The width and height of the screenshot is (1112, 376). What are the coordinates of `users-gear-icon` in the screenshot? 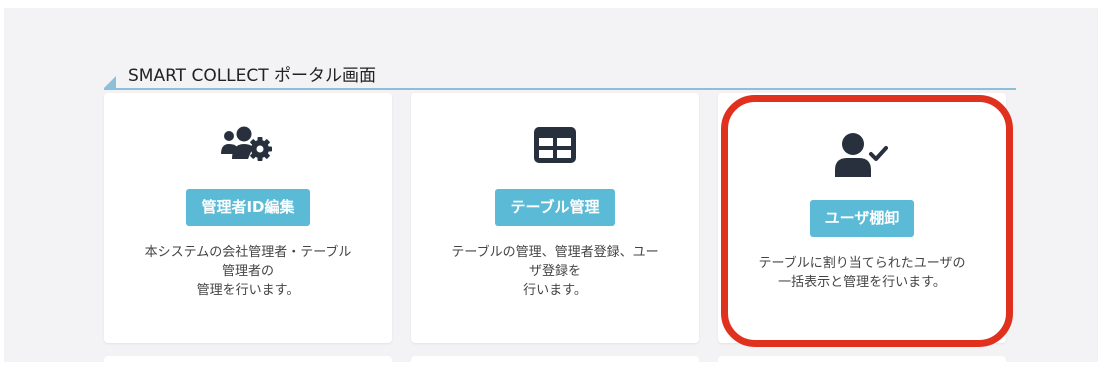 It's located at (246, 143).